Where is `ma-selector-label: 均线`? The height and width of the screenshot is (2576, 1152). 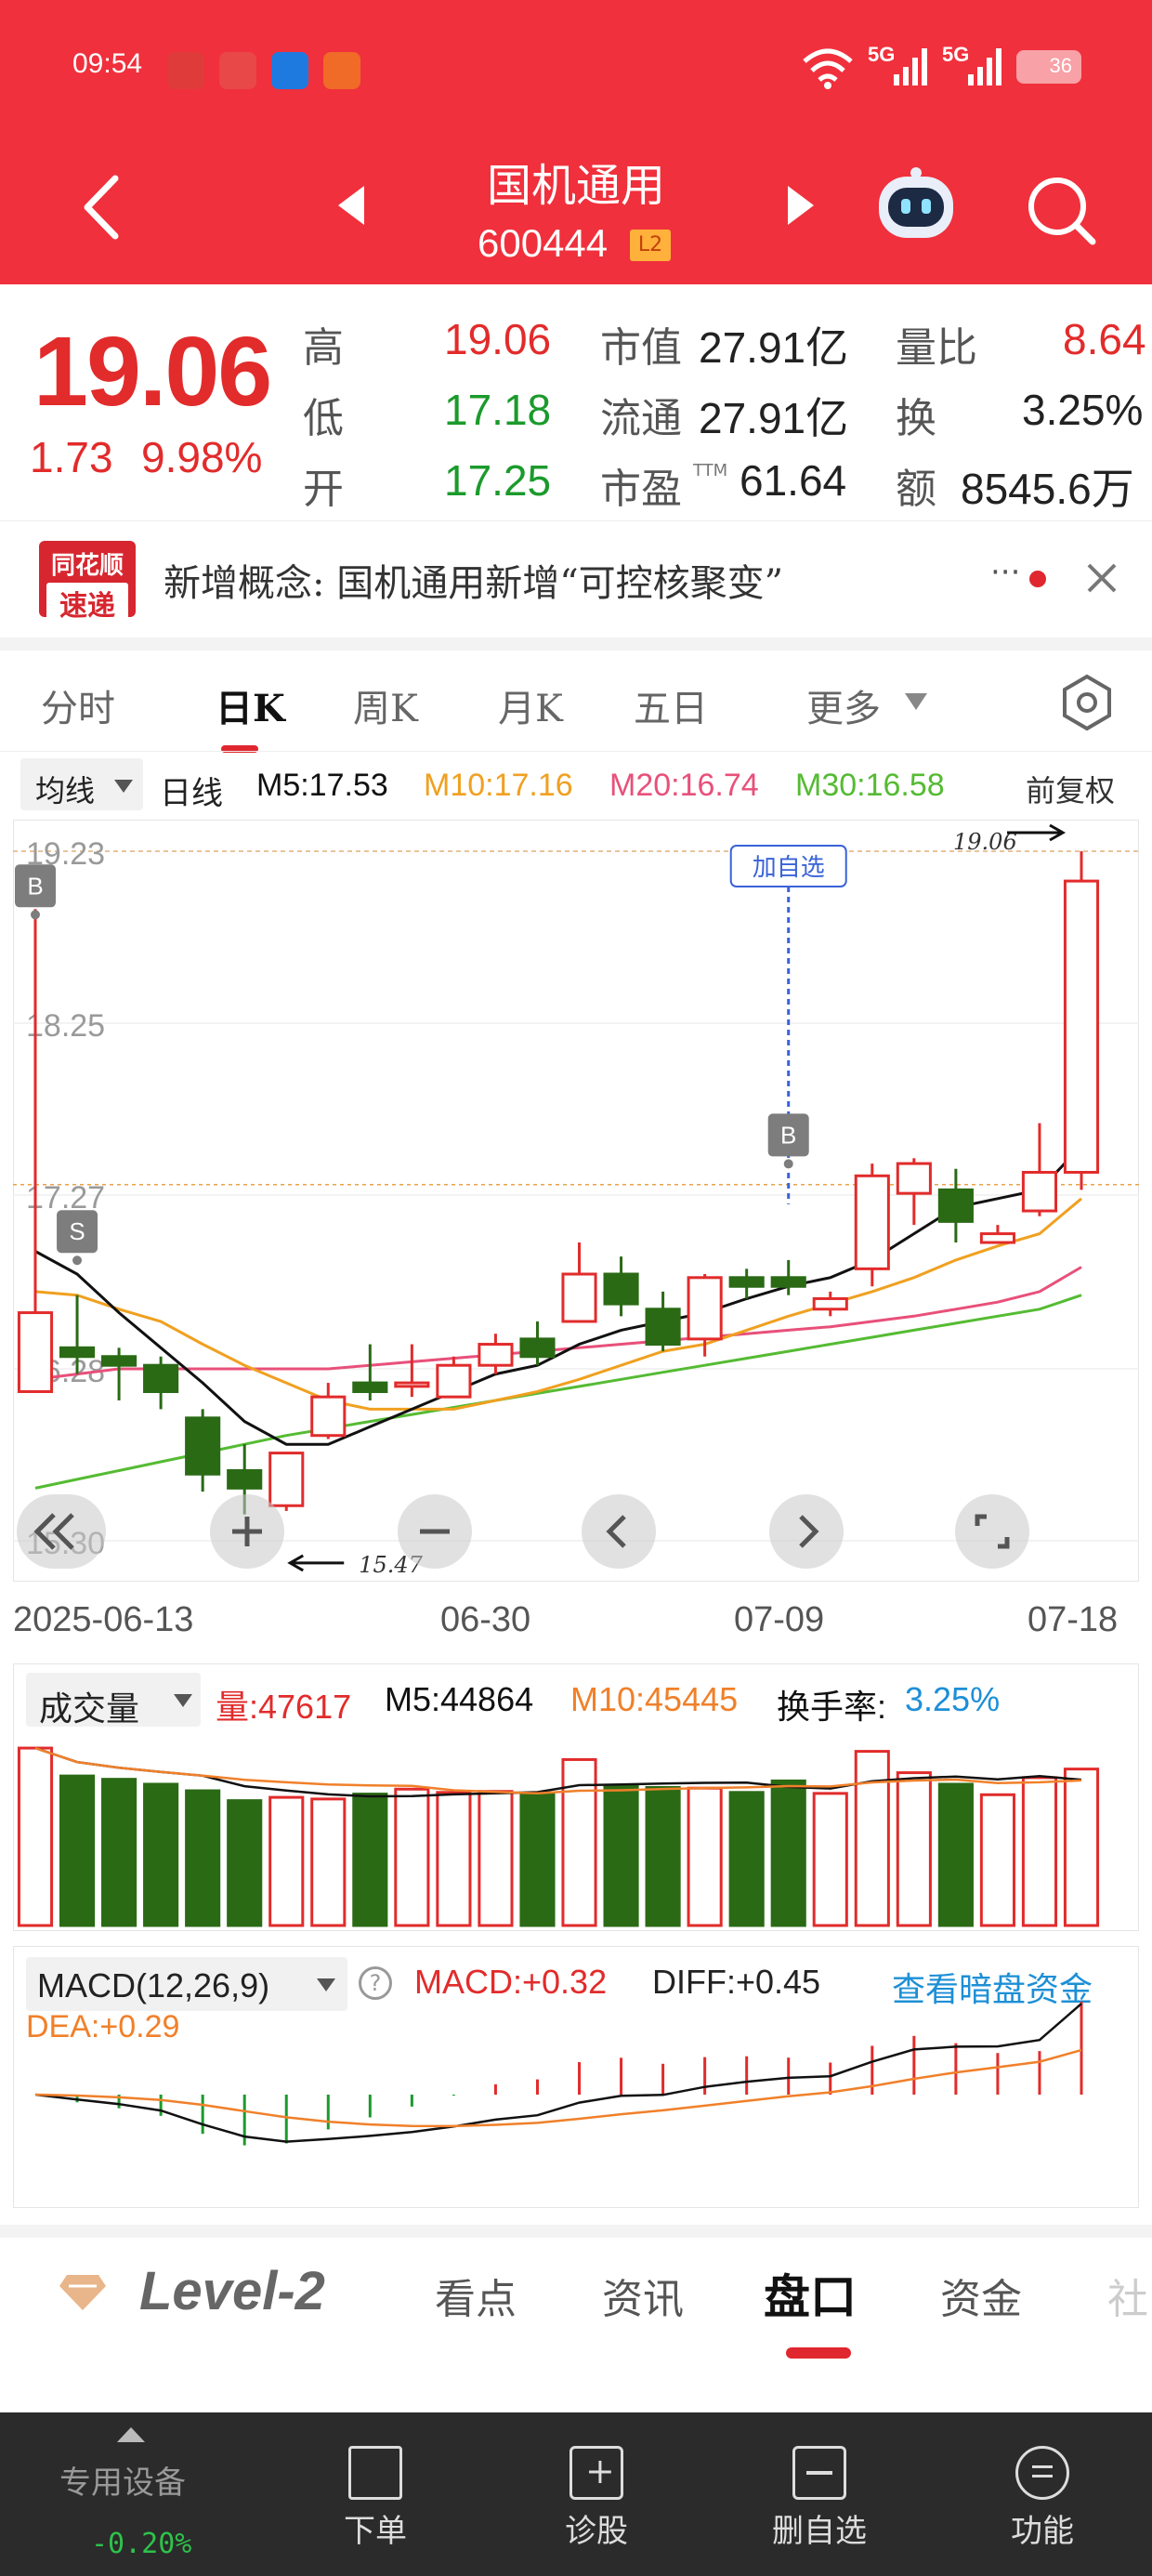 ma-selector-label: 均线 is located at coordinates (65, 790).